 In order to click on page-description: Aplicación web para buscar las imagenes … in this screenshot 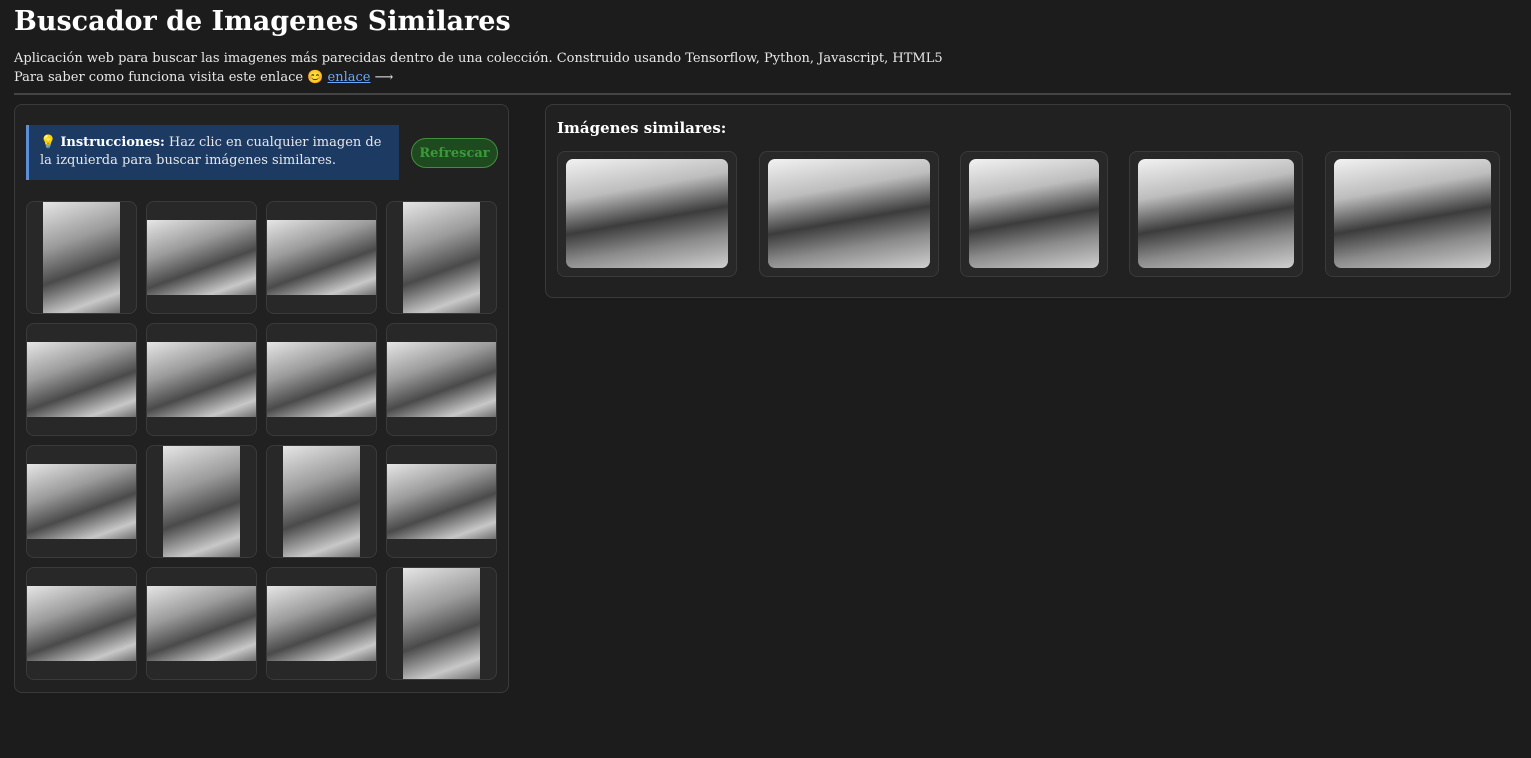, I will do `click(478, 68)`.